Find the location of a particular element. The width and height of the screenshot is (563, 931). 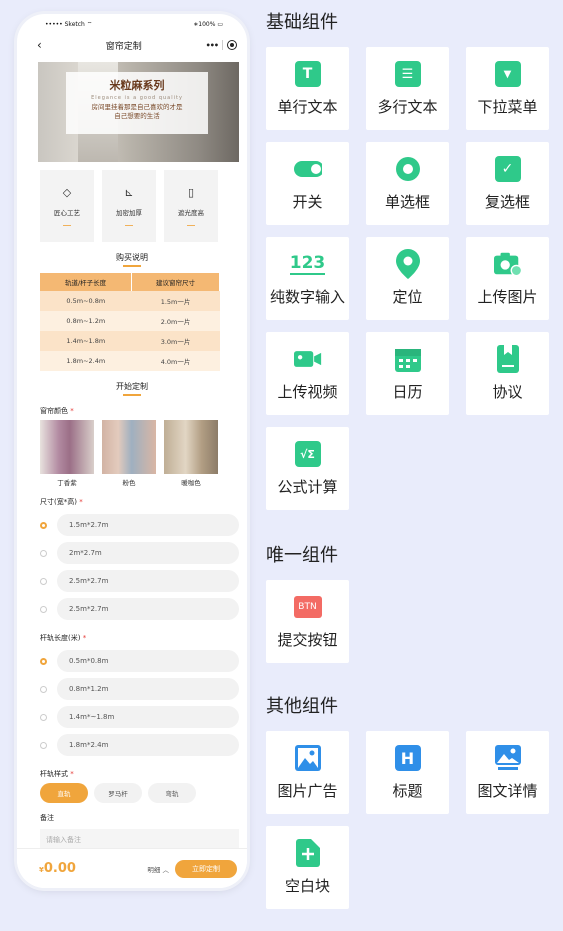

remark-label: 备注 is located at coordinates (47, 818).